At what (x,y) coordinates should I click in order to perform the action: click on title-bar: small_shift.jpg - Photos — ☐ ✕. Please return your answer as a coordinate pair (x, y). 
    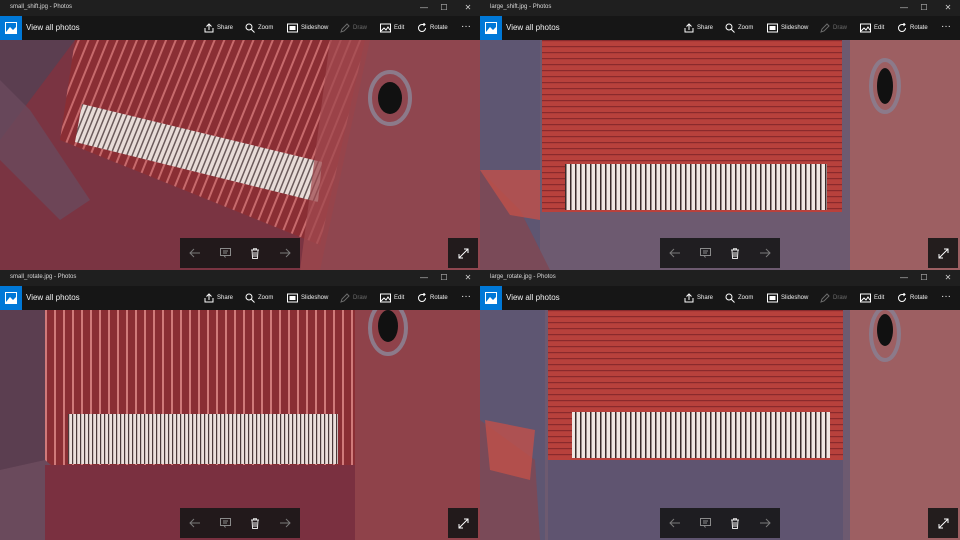
    Looking at the image, I should click on (240, 8).